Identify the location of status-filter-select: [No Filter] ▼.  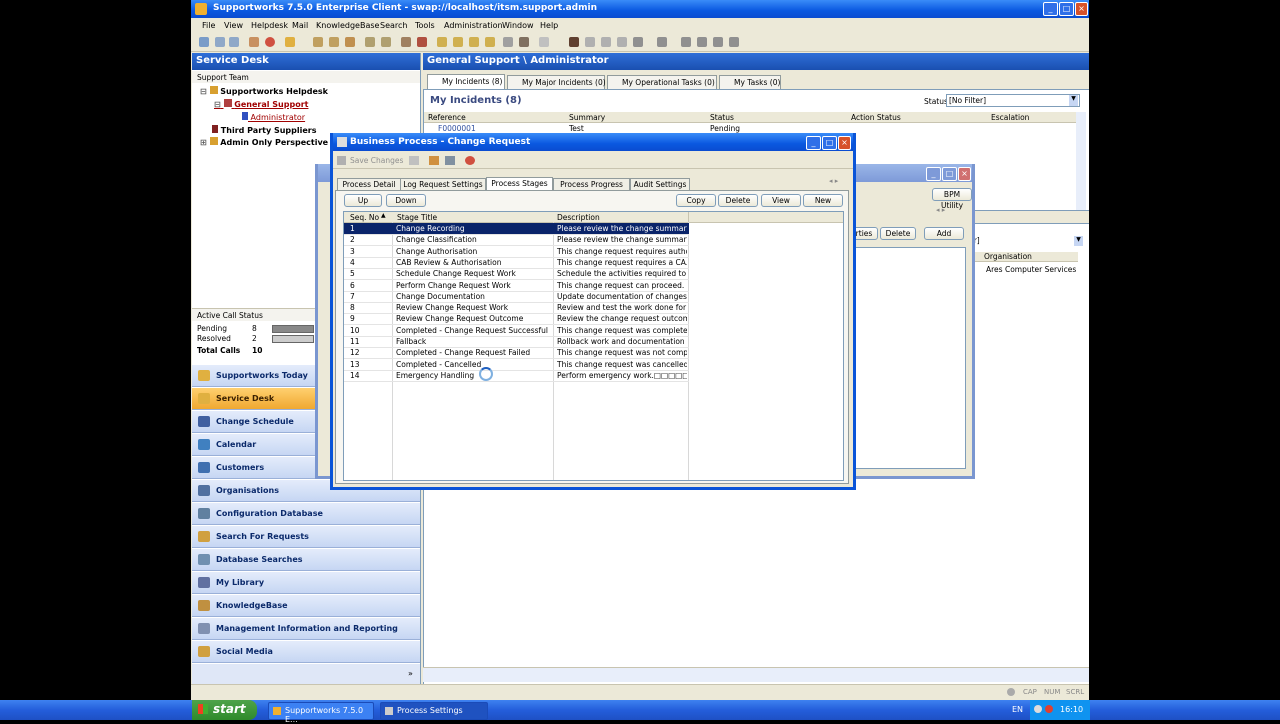
(1013, 100).